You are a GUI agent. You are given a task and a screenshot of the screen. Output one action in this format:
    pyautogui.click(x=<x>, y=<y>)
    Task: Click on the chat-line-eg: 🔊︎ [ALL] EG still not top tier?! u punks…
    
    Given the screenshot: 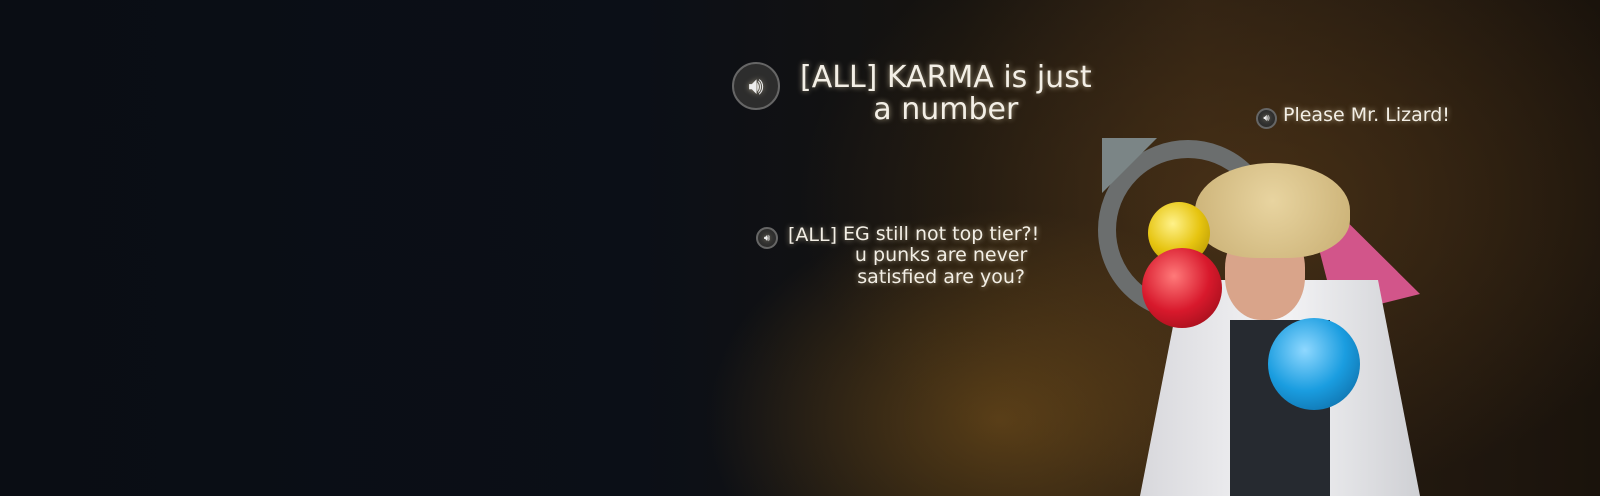 What is the action you would take?
    pyautogui.click(x=898, y=255)
    